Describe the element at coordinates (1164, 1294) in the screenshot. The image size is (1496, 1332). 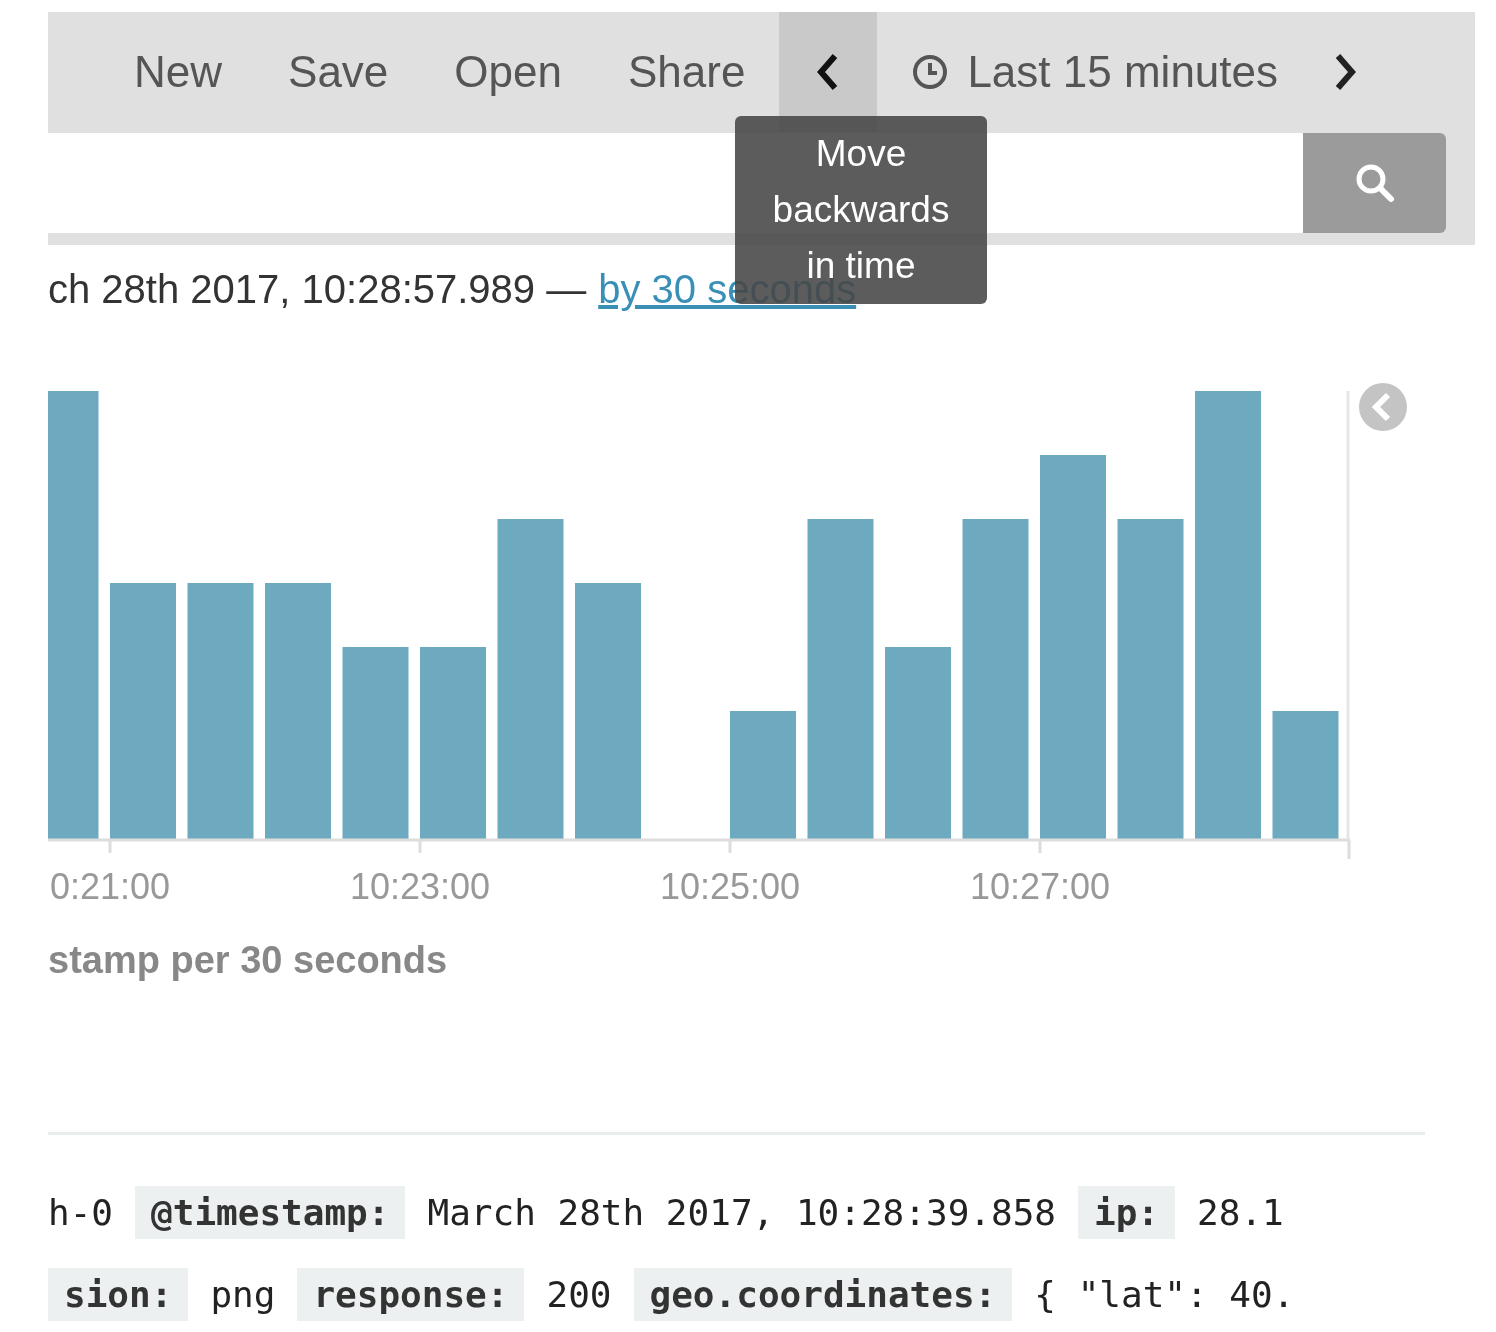
I see `field-value: { "lat": 40.` at that location.